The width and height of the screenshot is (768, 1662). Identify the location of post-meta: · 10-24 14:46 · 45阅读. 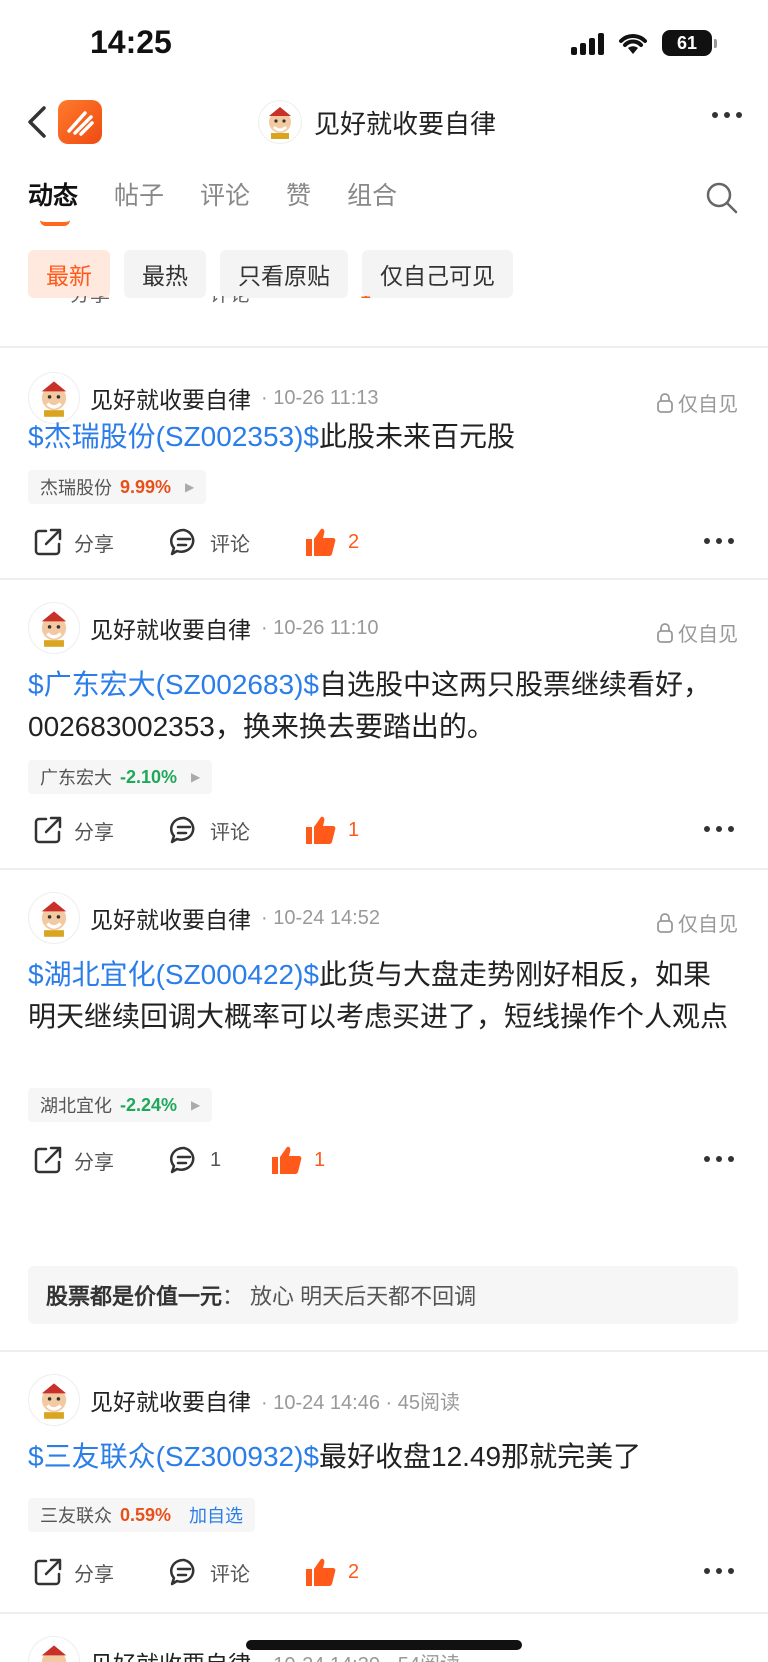
(360, 1402).